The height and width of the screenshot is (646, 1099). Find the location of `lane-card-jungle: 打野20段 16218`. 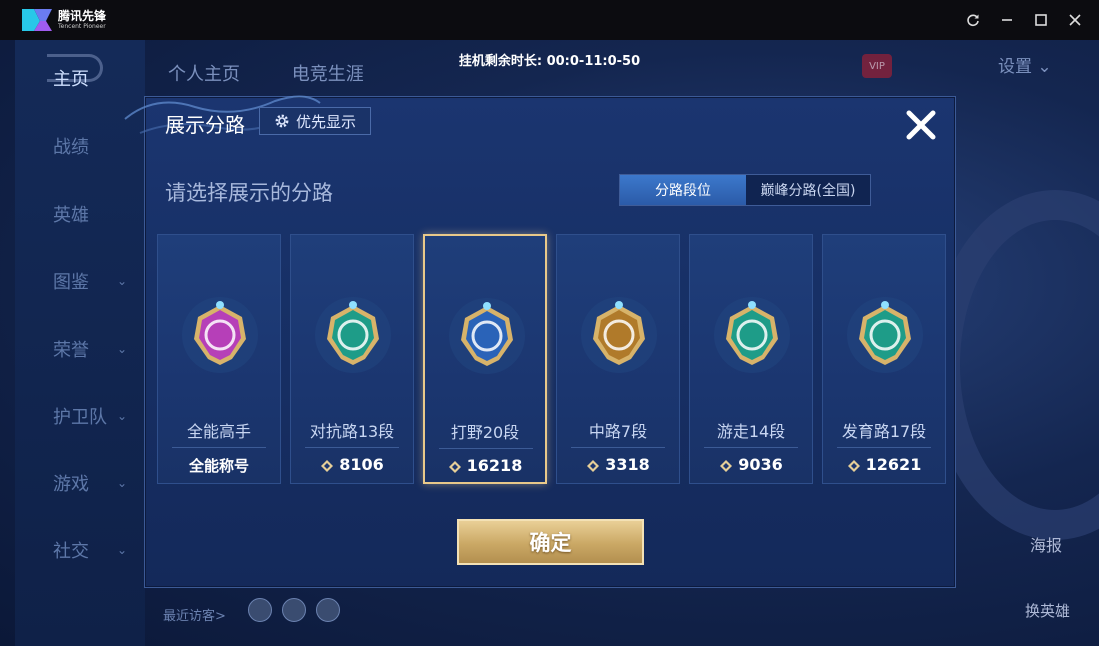

lane-card-jungle: 打野20段 16218 is located at coordinates (485, 359).